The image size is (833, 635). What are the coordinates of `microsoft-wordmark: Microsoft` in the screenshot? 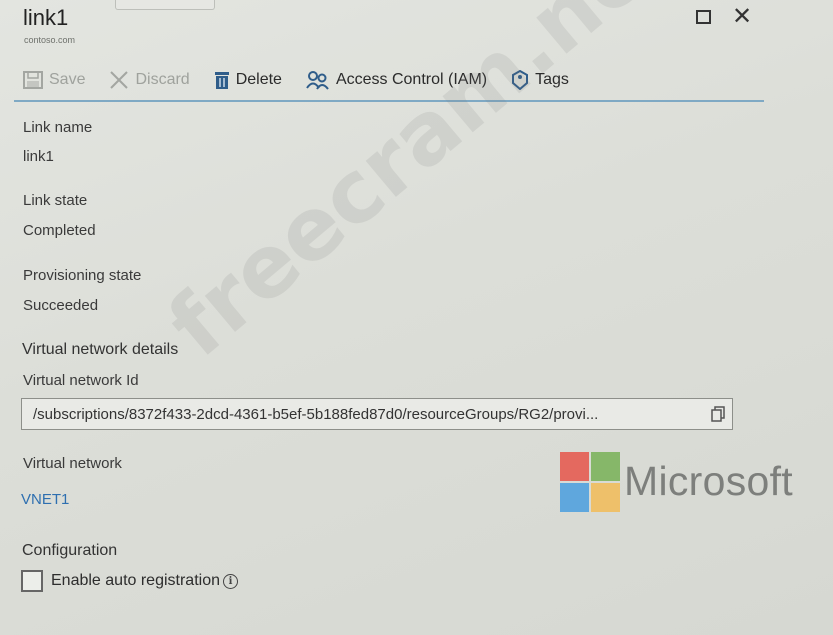 It's located at (709, 481).